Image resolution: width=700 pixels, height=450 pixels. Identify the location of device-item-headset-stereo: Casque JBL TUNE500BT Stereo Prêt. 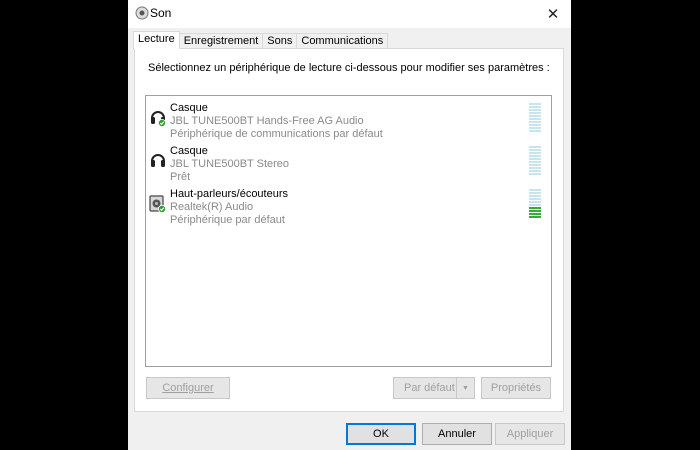
(348, 162).